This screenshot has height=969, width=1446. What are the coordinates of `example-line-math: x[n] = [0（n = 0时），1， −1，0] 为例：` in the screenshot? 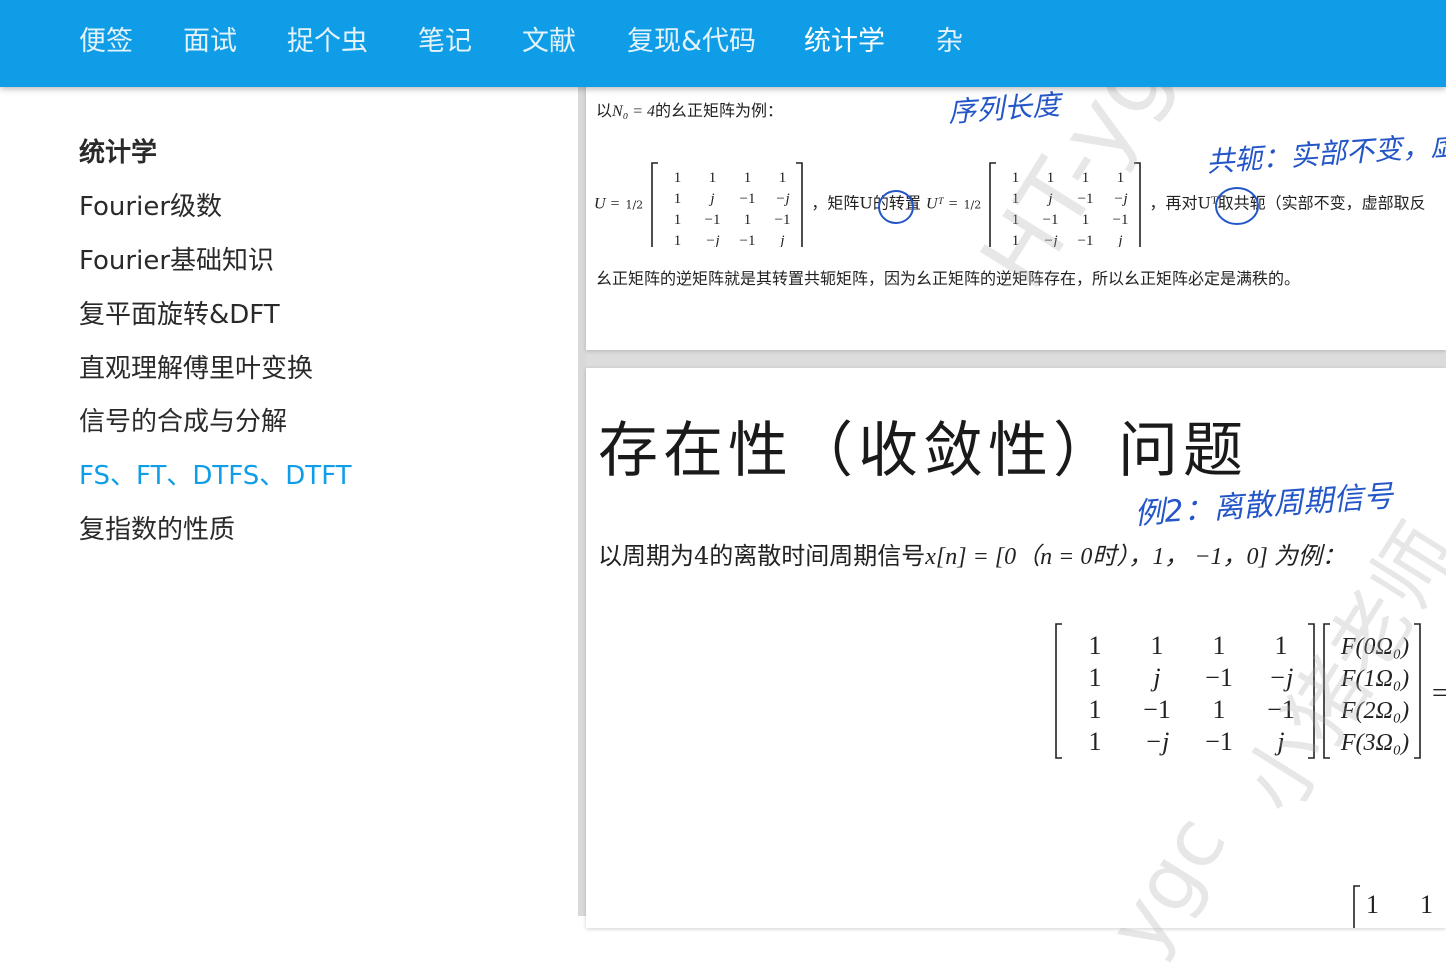 It's located at (1135, 557).